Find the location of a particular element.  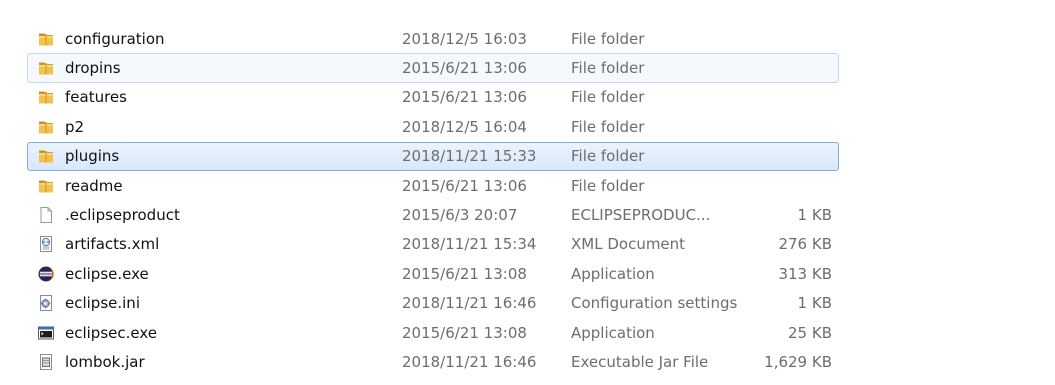

date-modified: 2018/12/5 16:04 is located at coordinates (464, 126).